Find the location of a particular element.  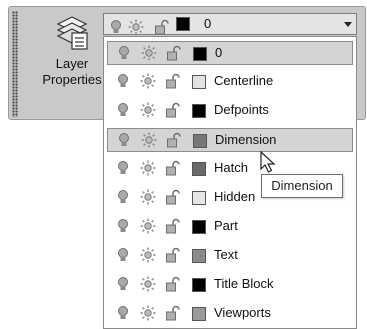

layer-name: Hidden is located at coordinates (235, 196).